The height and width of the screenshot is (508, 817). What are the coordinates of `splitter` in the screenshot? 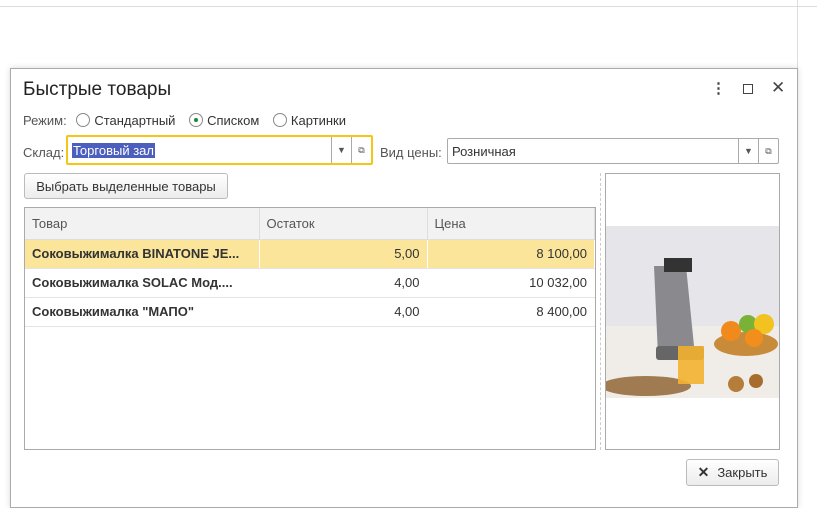 It's located at (600, 311).